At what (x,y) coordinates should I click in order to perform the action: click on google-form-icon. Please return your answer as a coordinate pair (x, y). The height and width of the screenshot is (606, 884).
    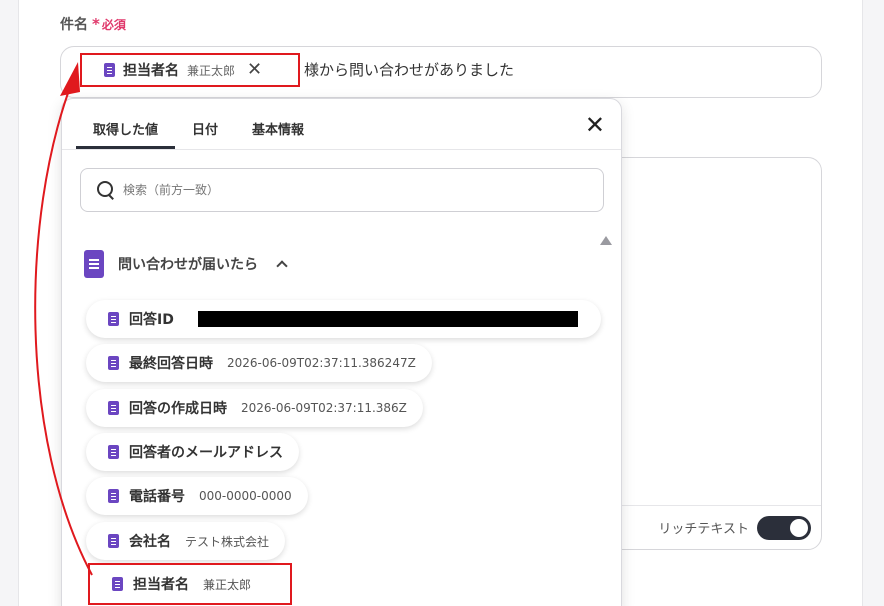
    Looking at the image, I should click on (94, 264).